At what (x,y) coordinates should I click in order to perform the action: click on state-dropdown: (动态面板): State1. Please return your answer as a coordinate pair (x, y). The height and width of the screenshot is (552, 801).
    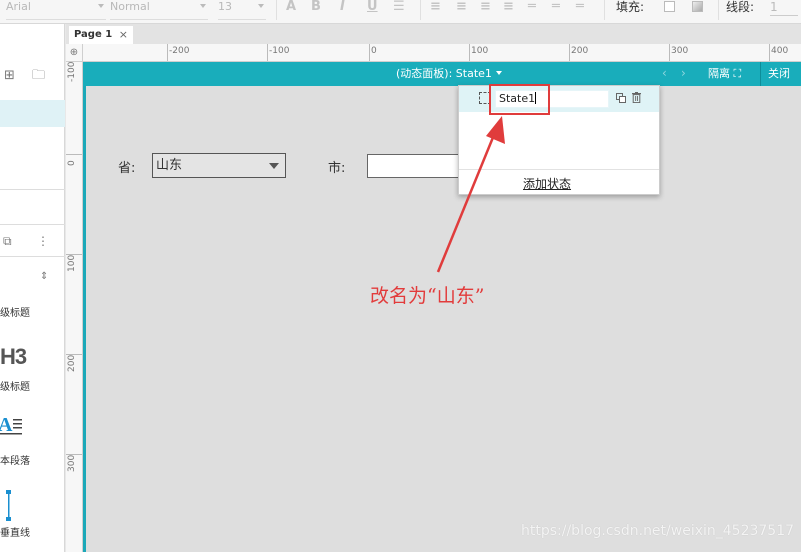
    Looking at the image, I should click on (449, 74).